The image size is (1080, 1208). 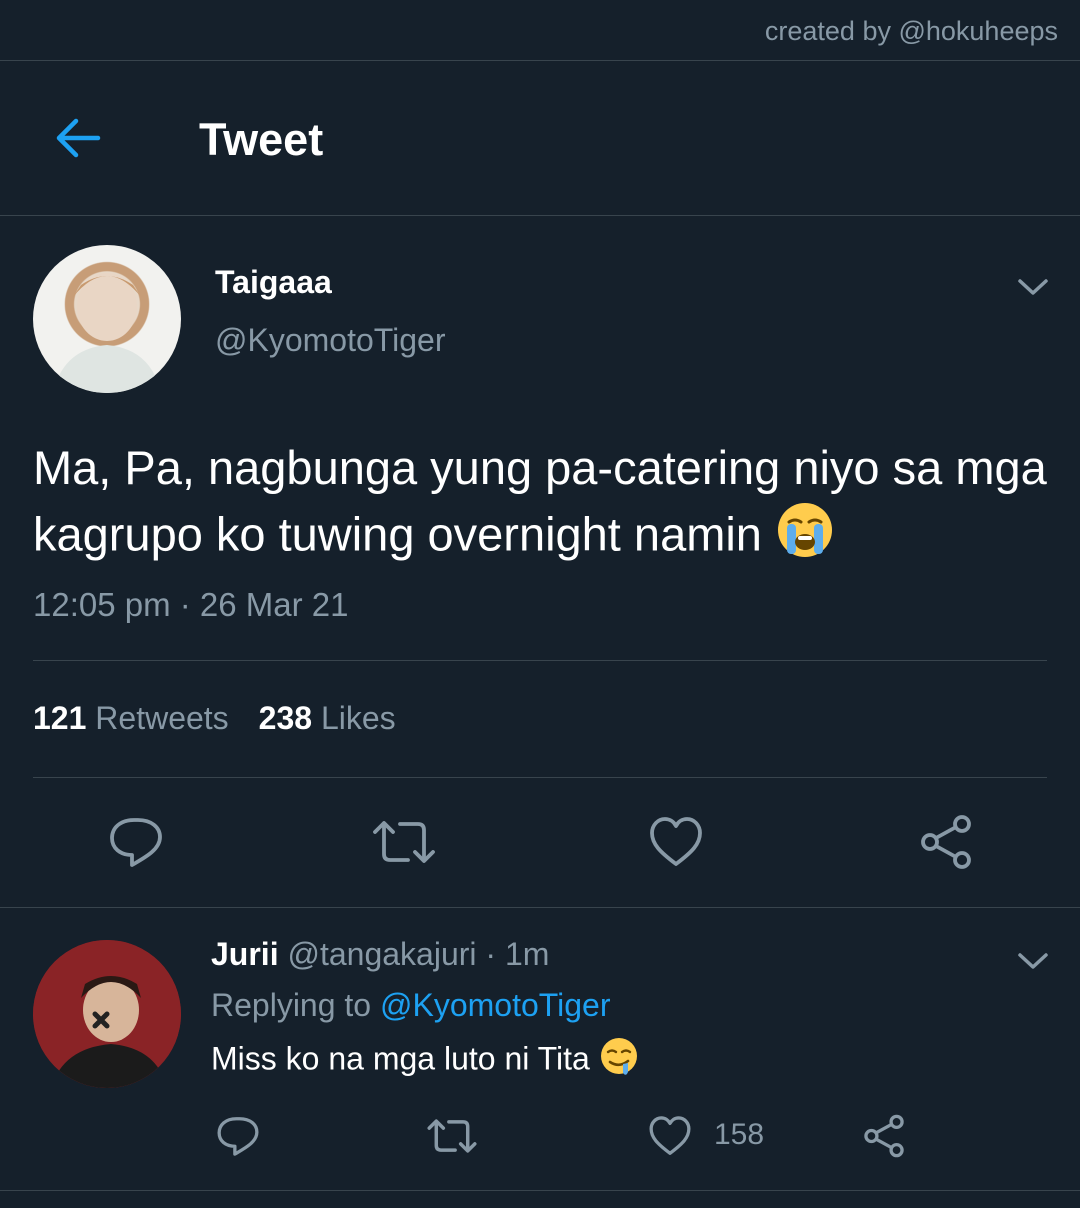 What do you see at coordinates (273, 282) in the screenshot?
I see `author-display-name: Taigaaa` at bounding box center [273, 282].